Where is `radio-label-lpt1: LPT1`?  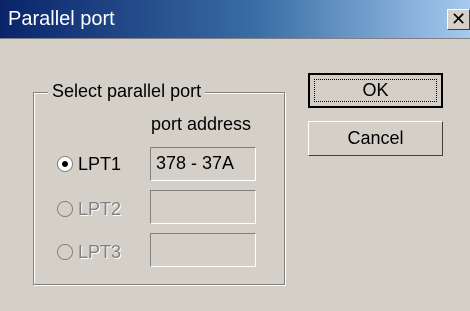
radio-label-lpt1: LPT1 is located at coordinates (99, 164).